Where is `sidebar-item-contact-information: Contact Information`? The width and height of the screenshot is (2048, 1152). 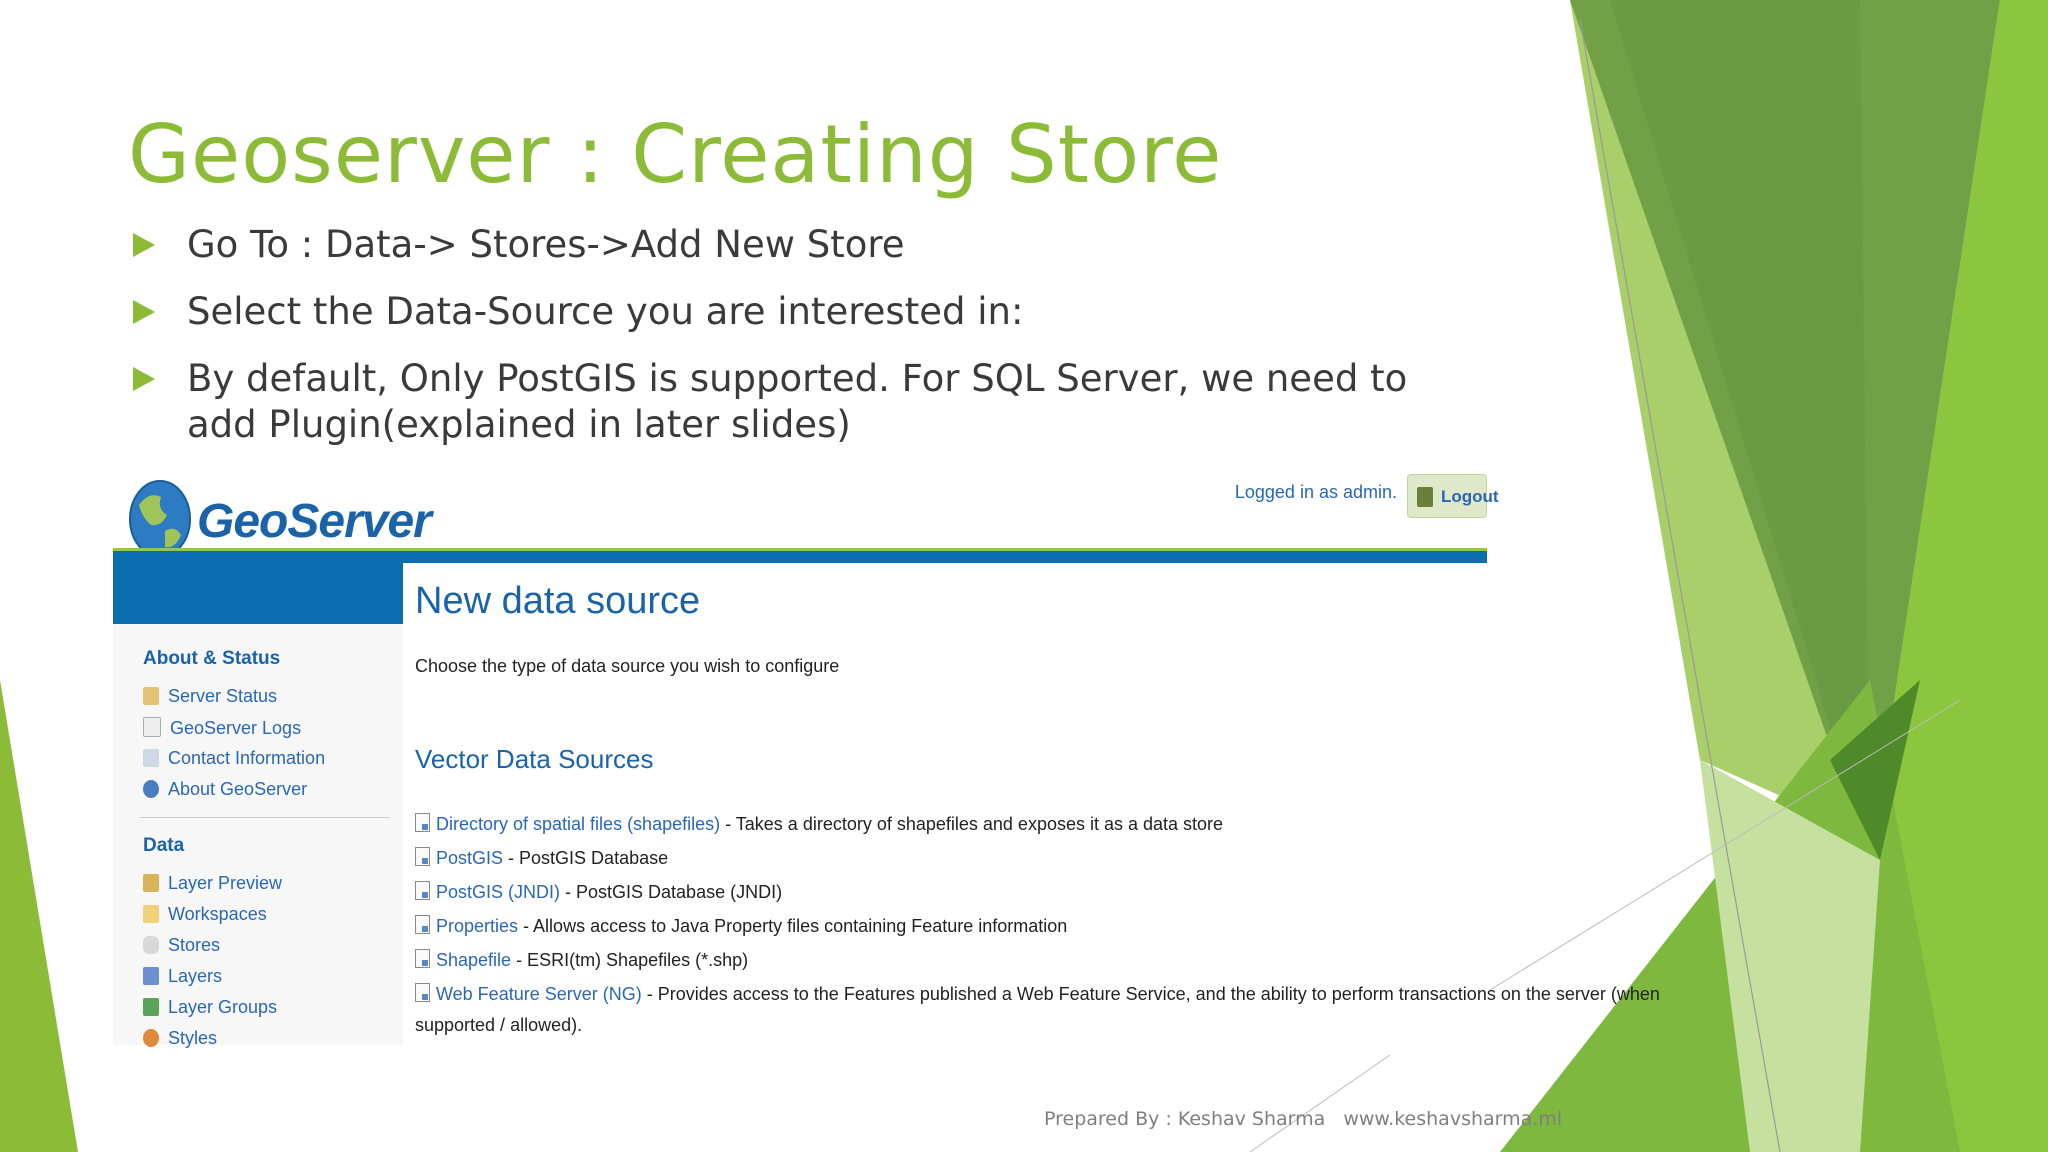 sidebar-item-contact-information: Contact Information is located at coordinates (234, 758).